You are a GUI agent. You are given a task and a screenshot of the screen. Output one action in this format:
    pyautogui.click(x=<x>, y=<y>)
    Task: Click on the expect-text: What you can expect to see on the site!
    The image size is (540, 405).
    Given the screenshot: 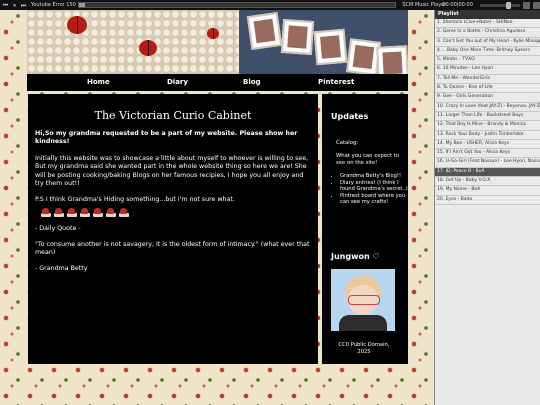 What is the action you would take?
    pyautogui.click(x=368, y=159)
    